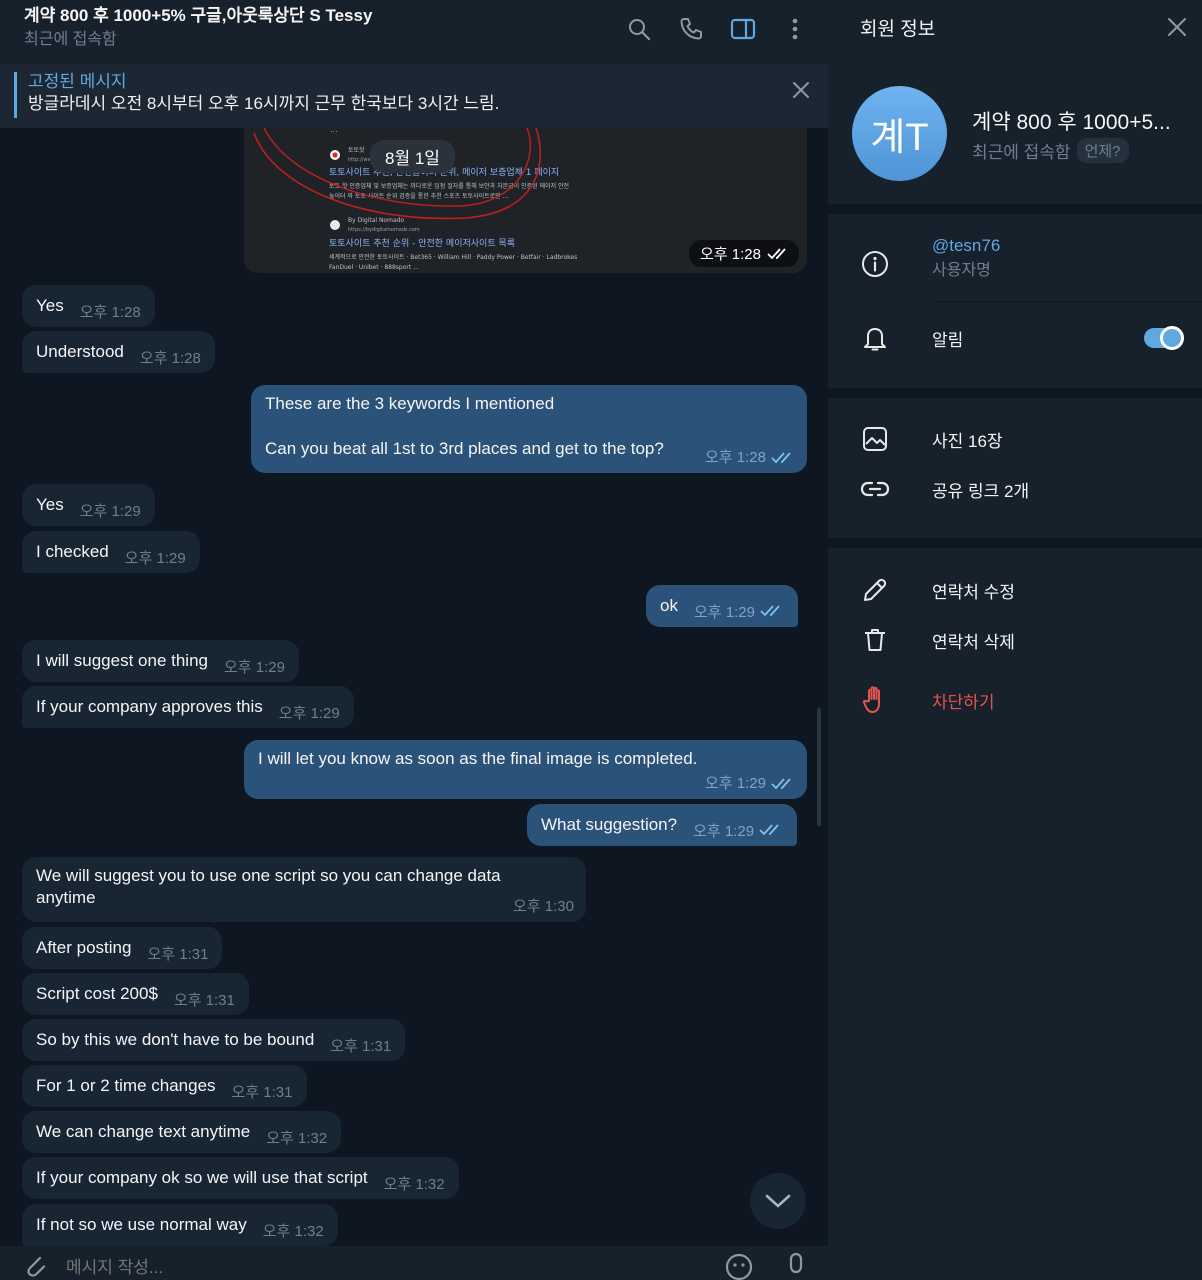  Describe the element at coordinates (266, 1268) in the screenshot. I see `message-input` at that location.